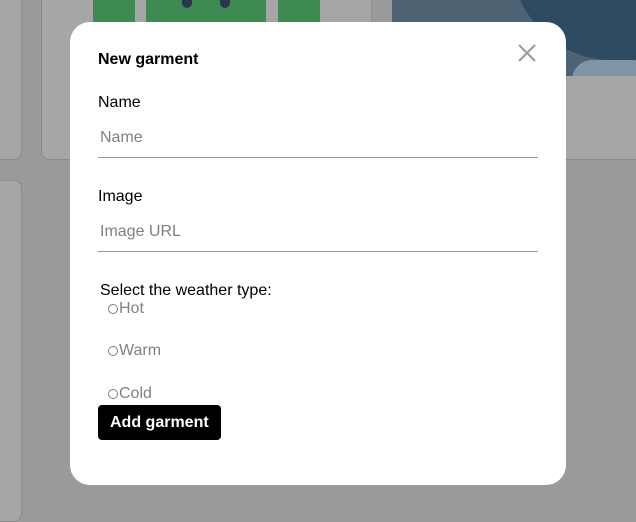 This screenshot has width=636, height=522. I want to click on weather-option-warm: Warm, so click(134, 351).